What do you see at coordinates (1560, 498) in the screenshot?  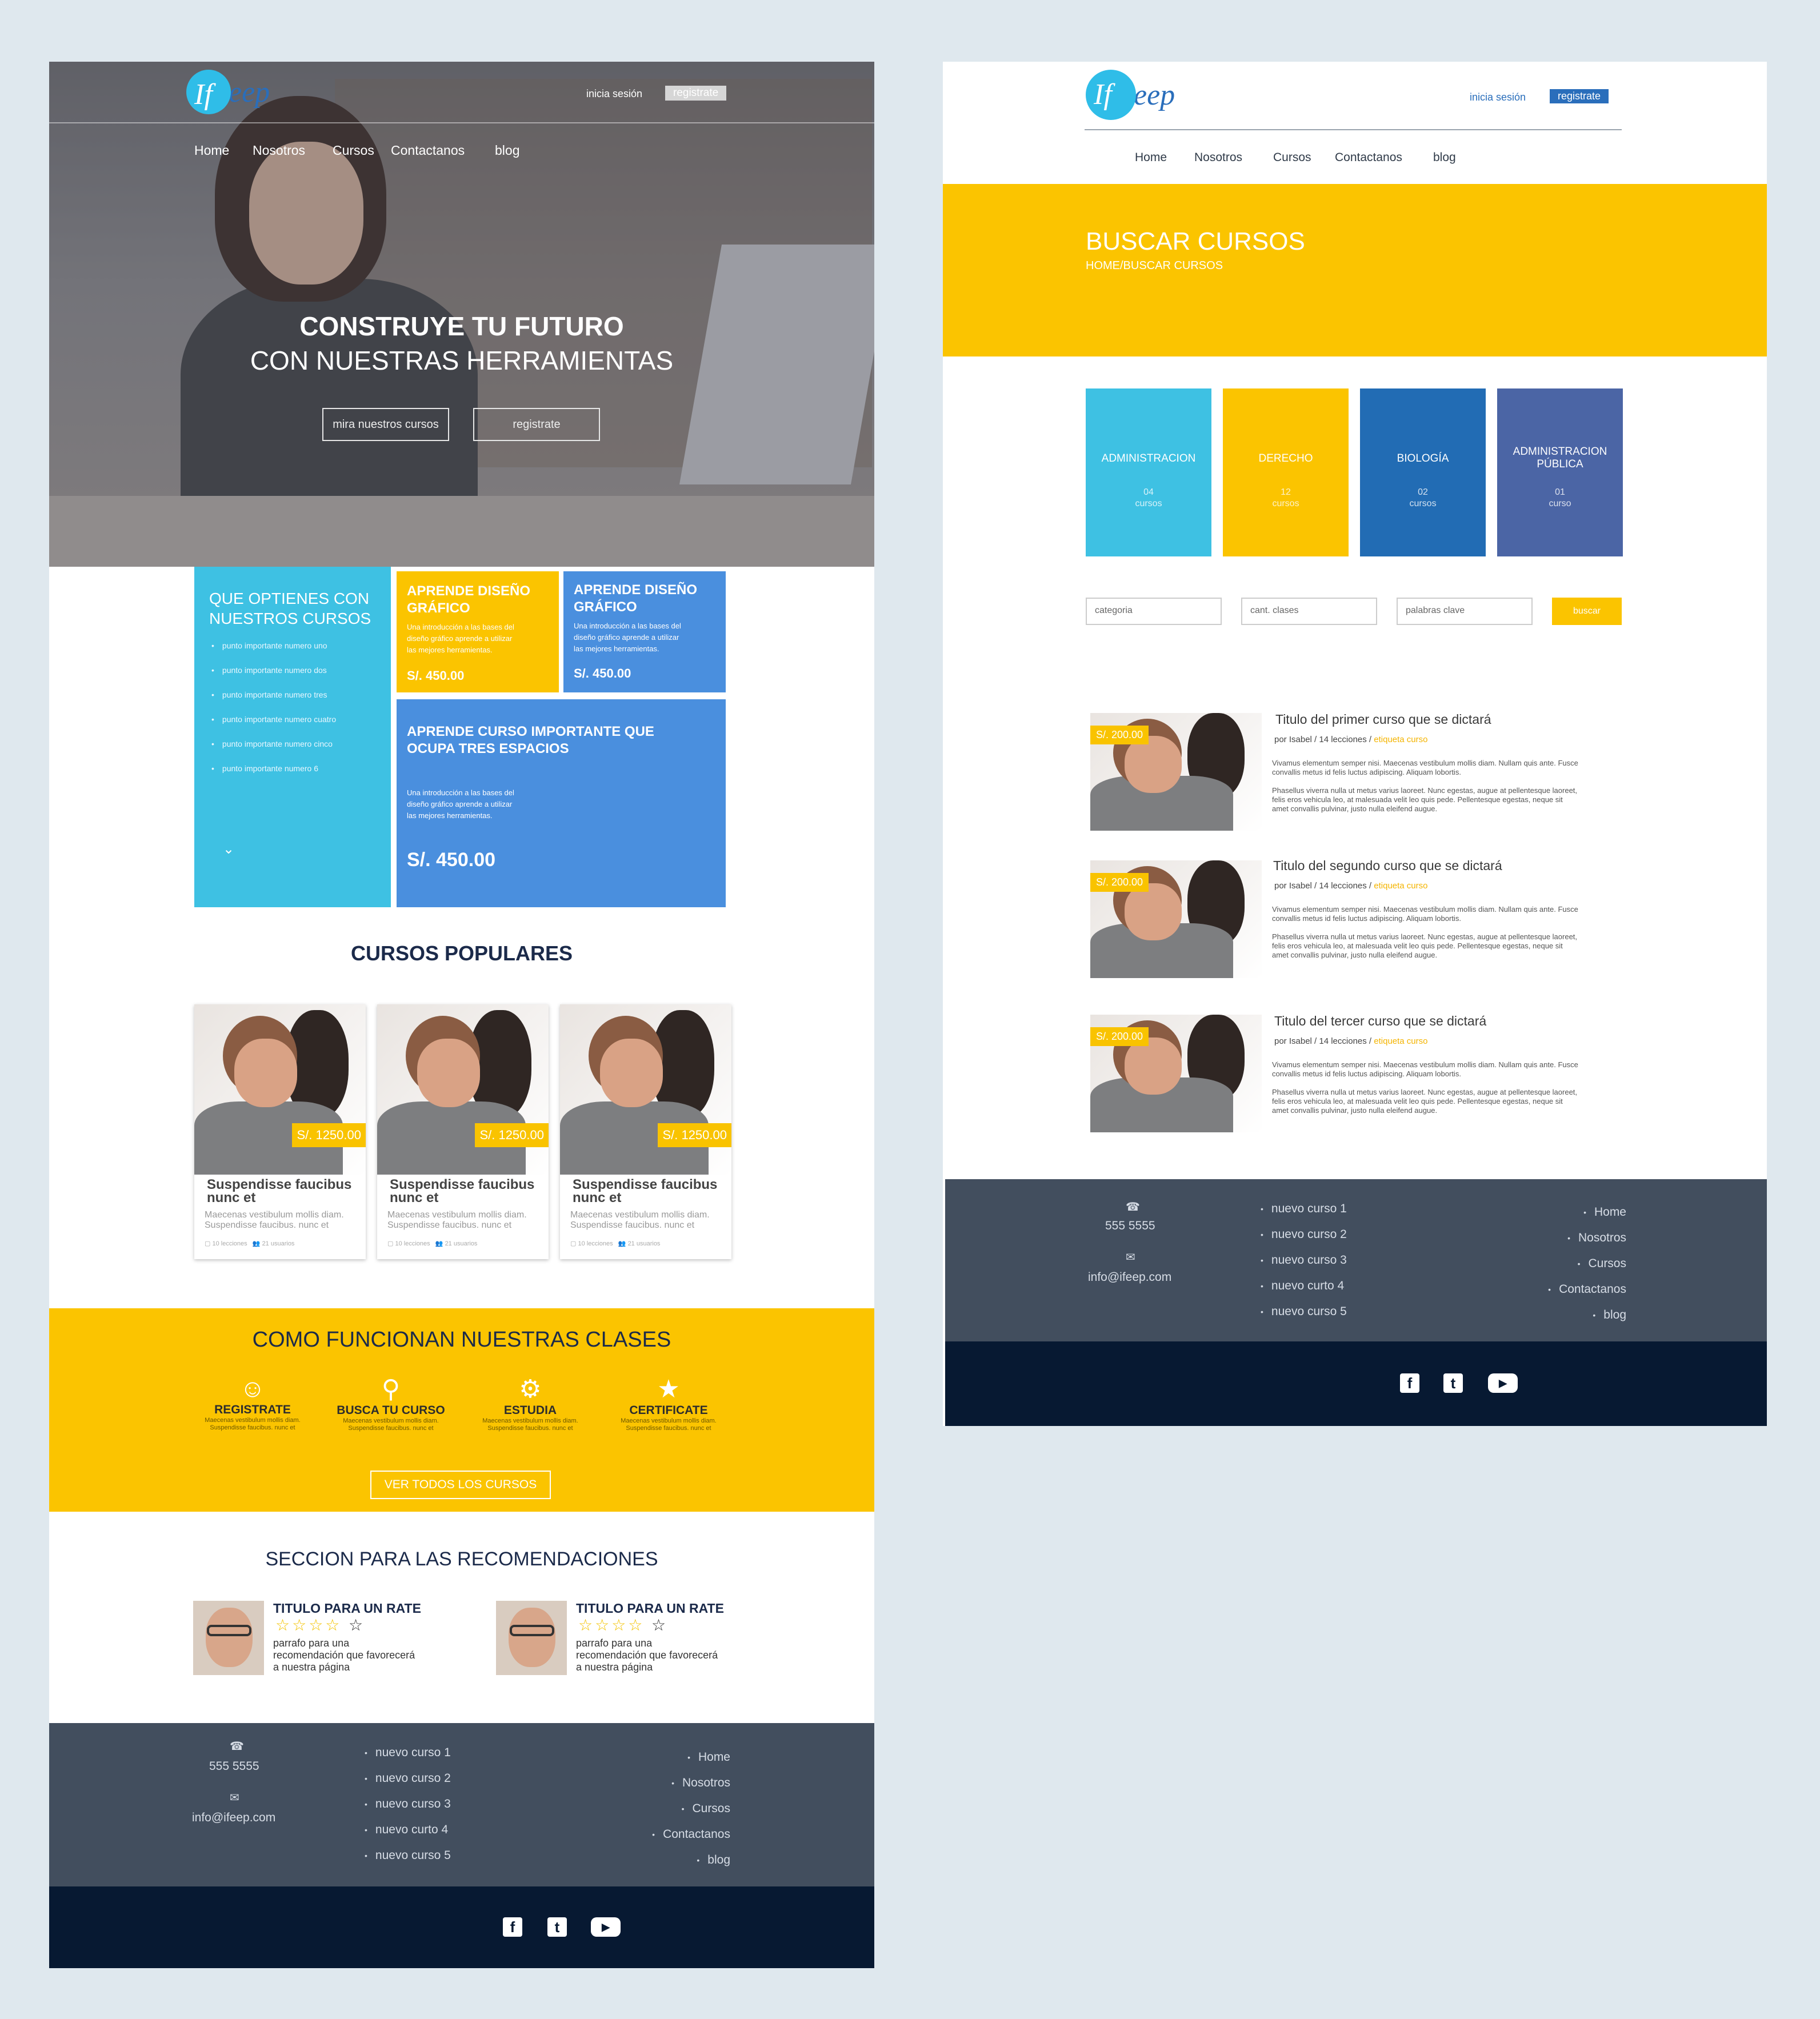 I see `category-count: 01 curso` at bounding box center [1560, 498].